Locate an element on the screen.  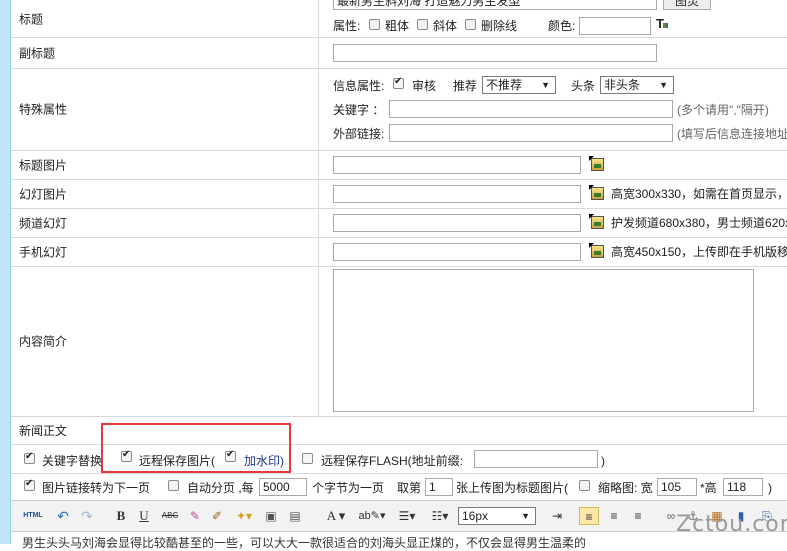
auto-page-label: 自动分页 ,每 is located at coordinates (220, 488).